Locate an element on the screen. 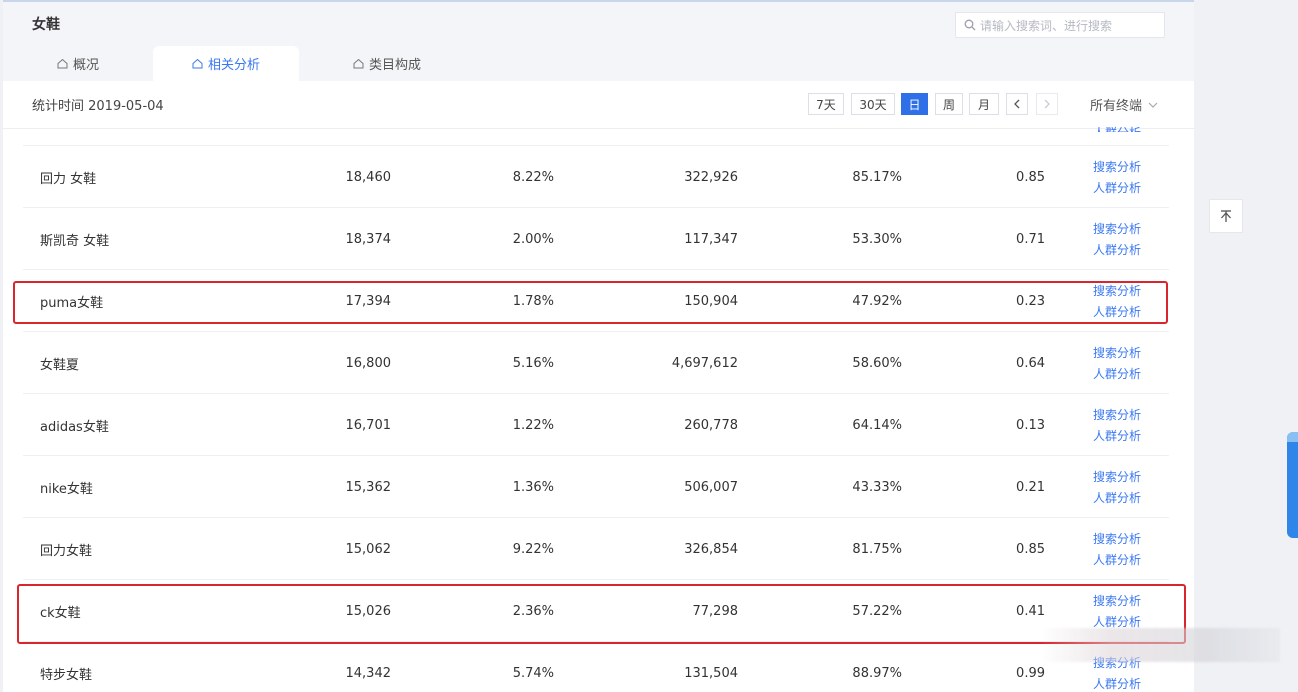  value-cell: 150,904 is located at coordinates (711, 301).